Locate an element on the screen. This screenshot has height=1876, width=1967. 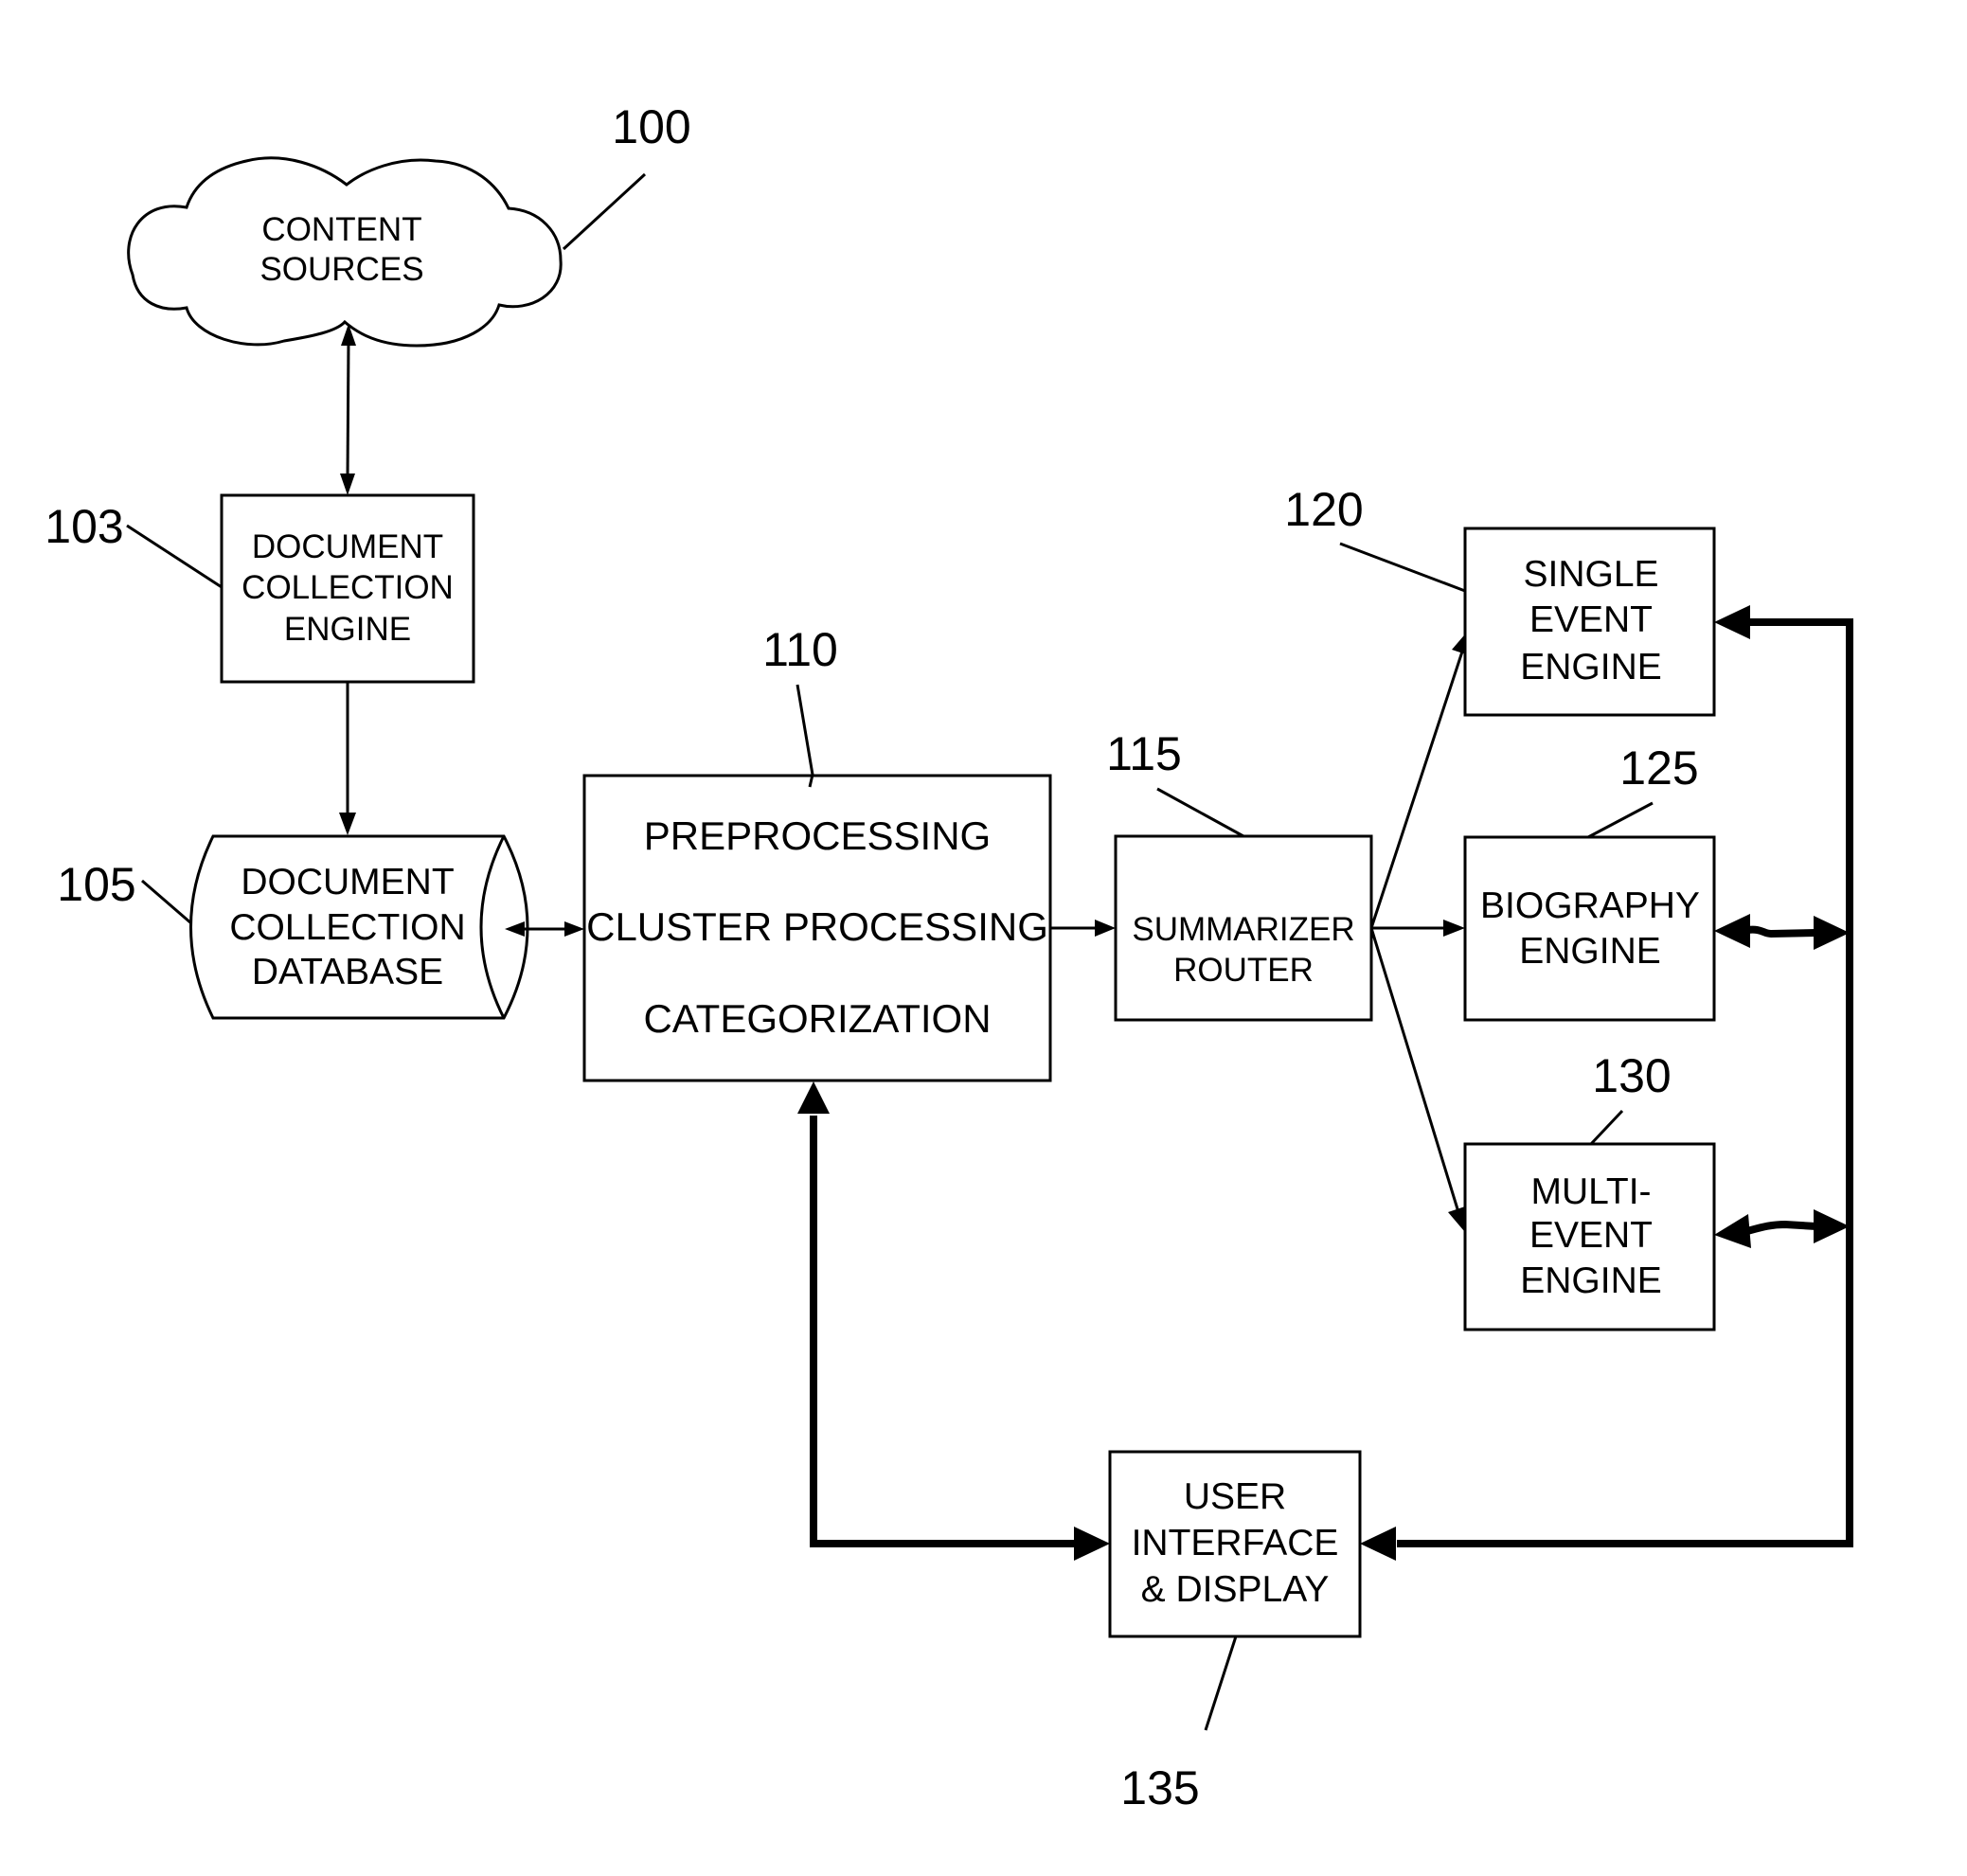
processing-line-2: CLUSTER PROCESSING is located at coordinates (817, 926).